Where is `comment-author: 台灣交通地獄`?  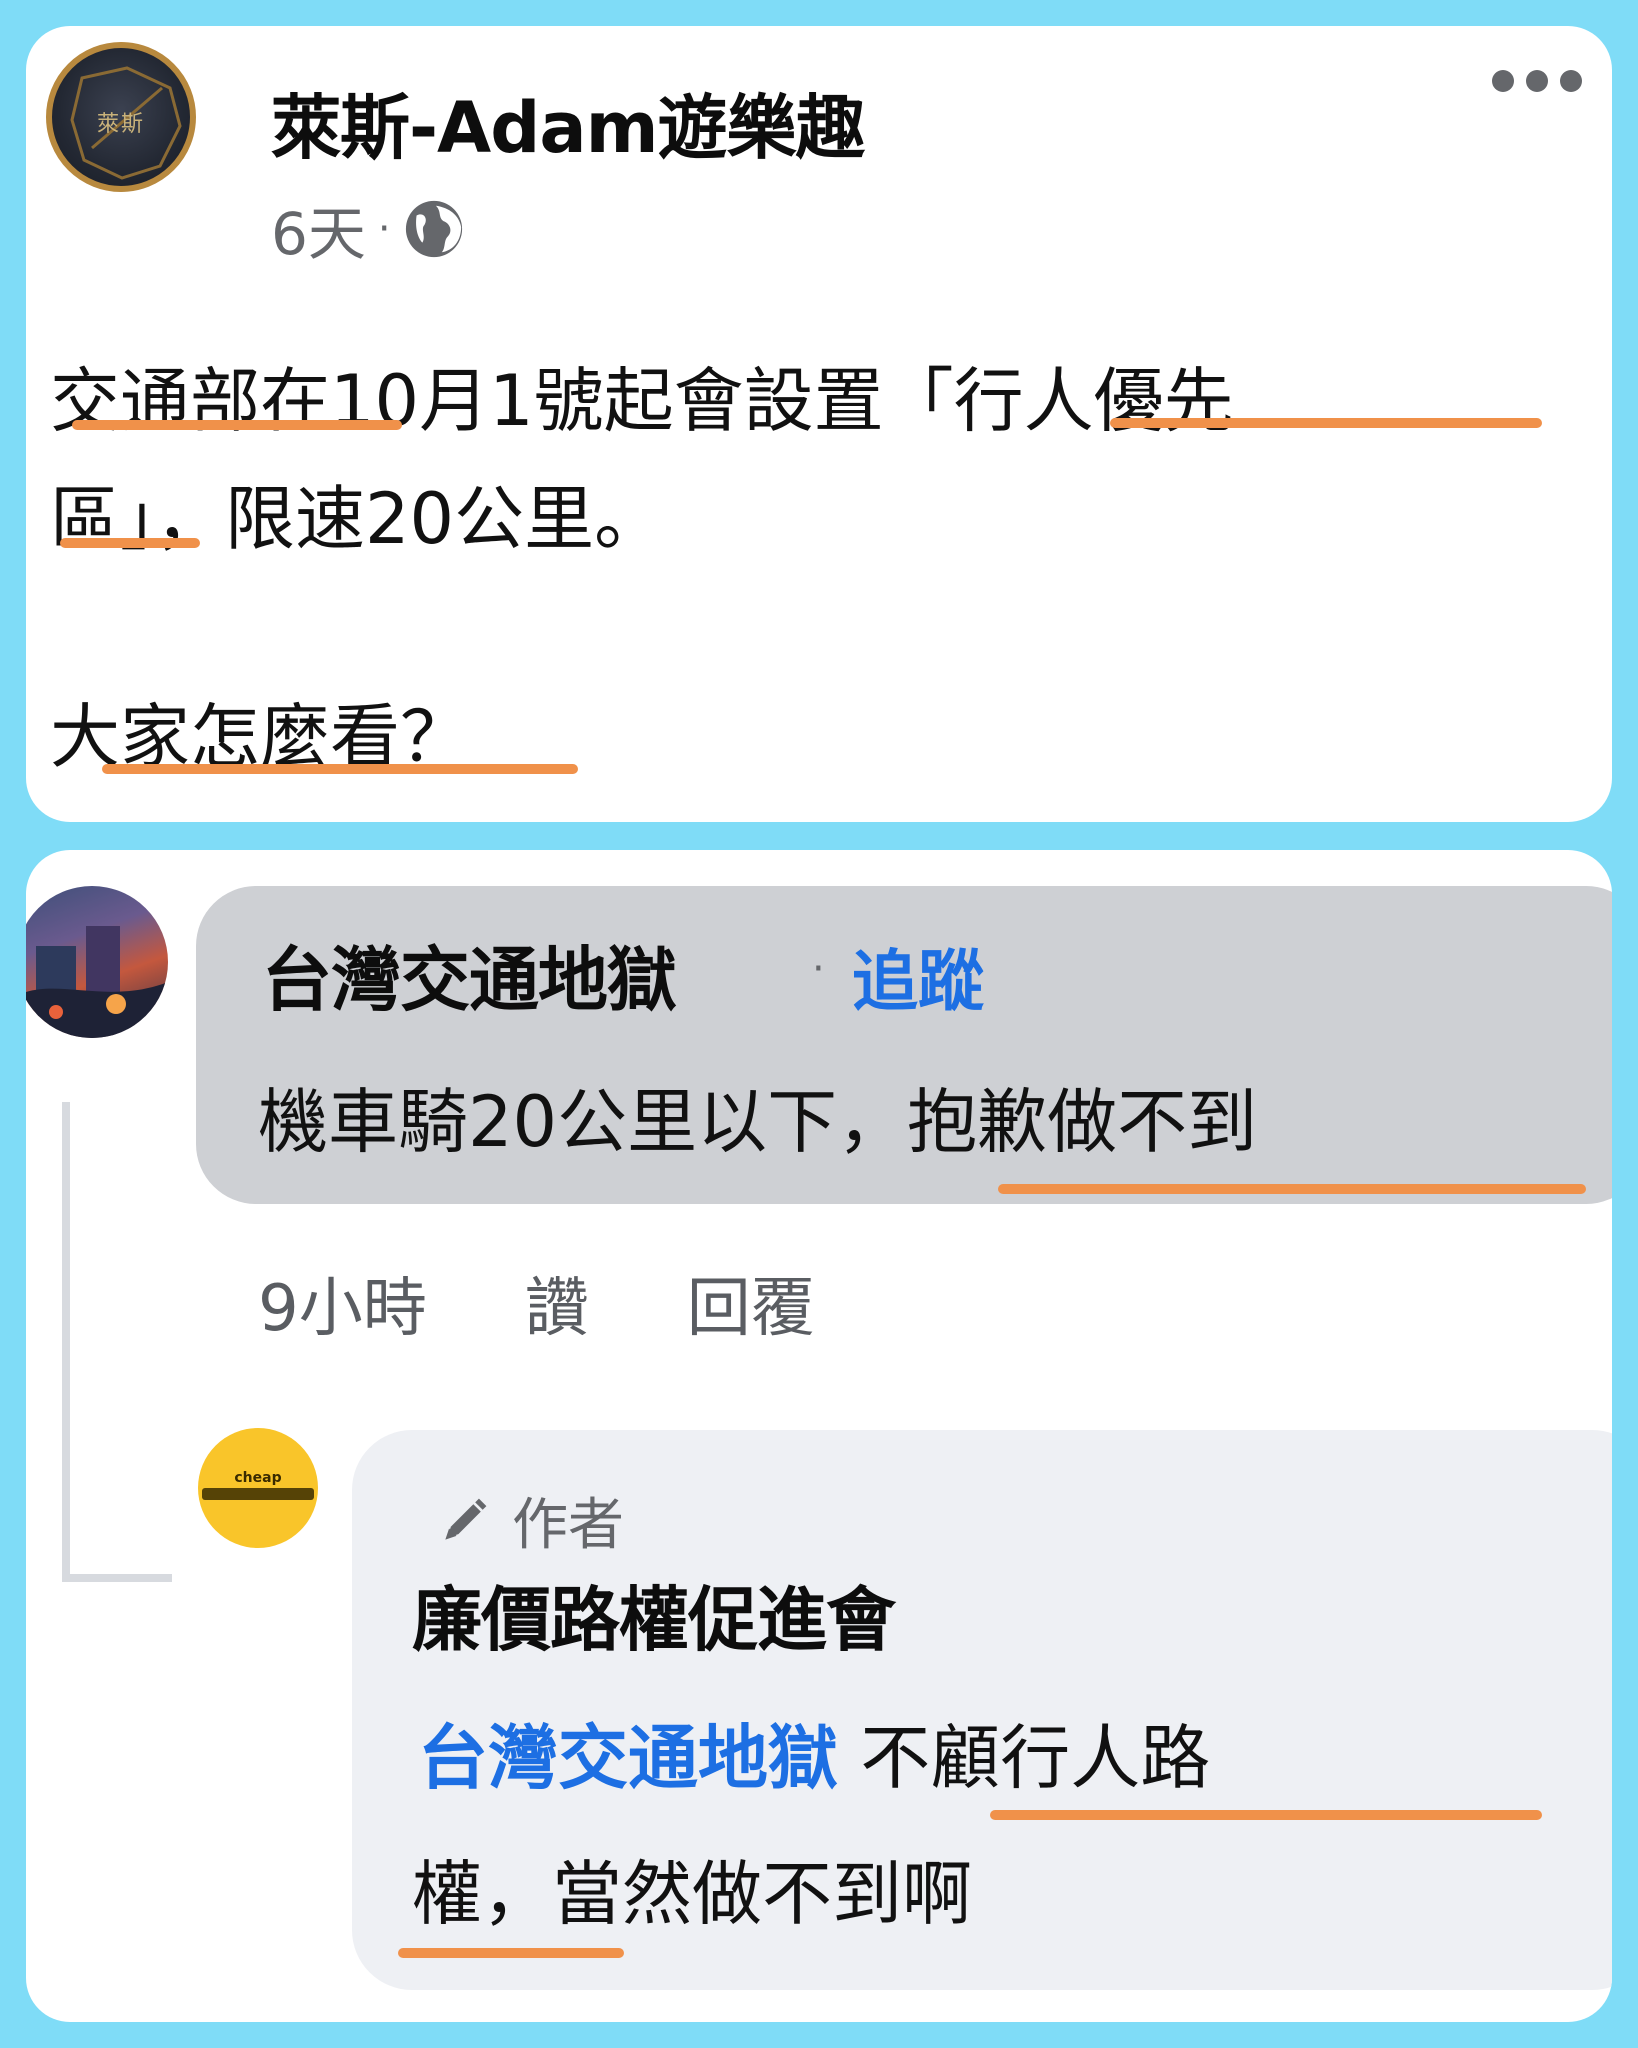
comment-author: 台灣交通地獄 is located at coordinates (469, 974).